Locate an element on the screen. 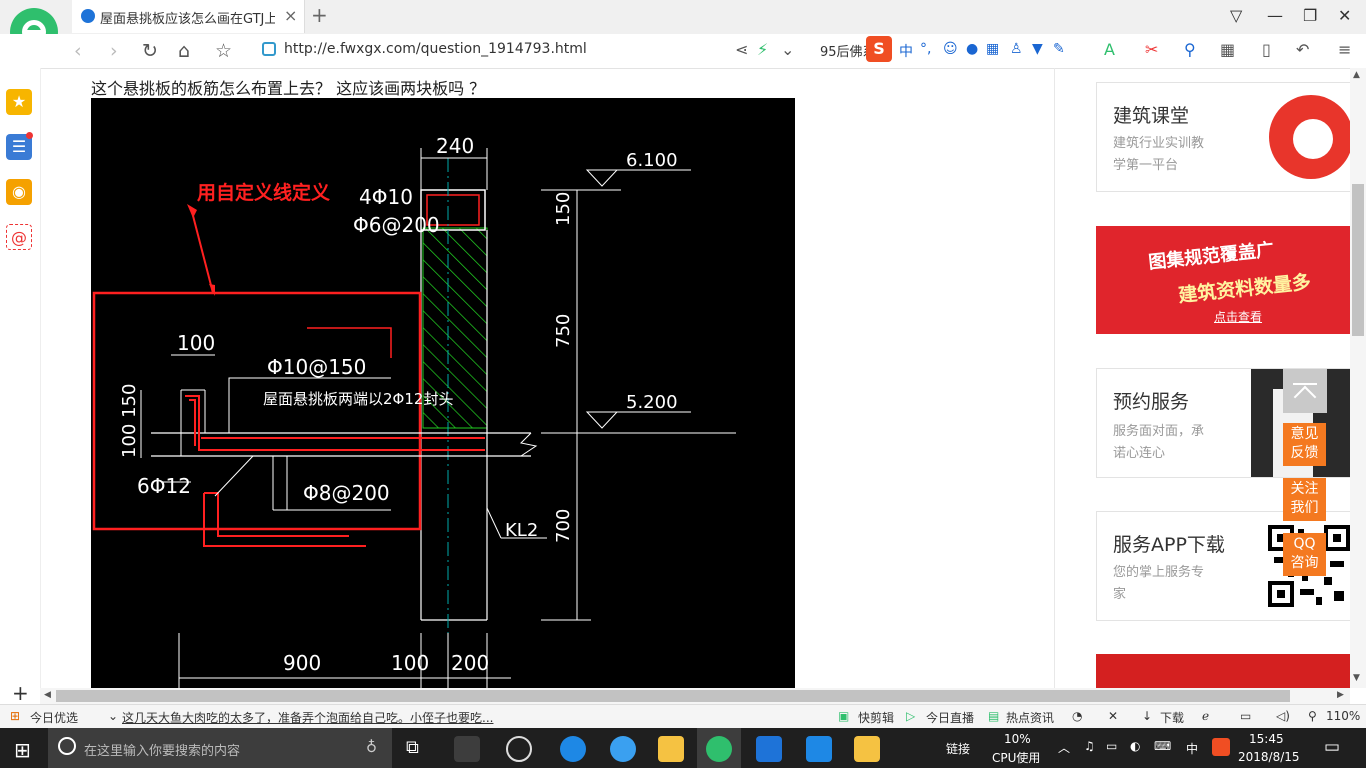 The width and height of the screenshot is (1366, 768). back-icon: ‹ is located at coordinates (78, 51).